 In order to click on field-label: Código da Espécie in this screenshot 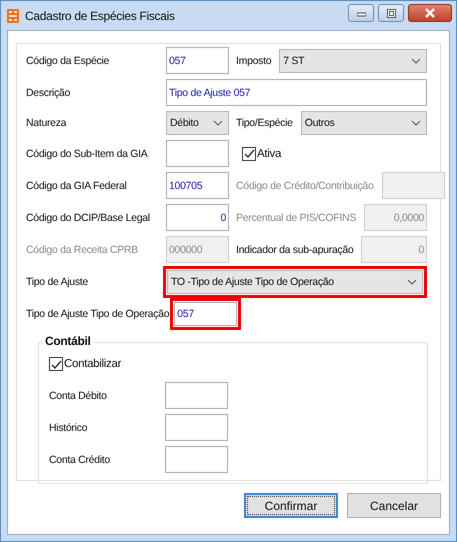, I will do `click(68, 60)`.